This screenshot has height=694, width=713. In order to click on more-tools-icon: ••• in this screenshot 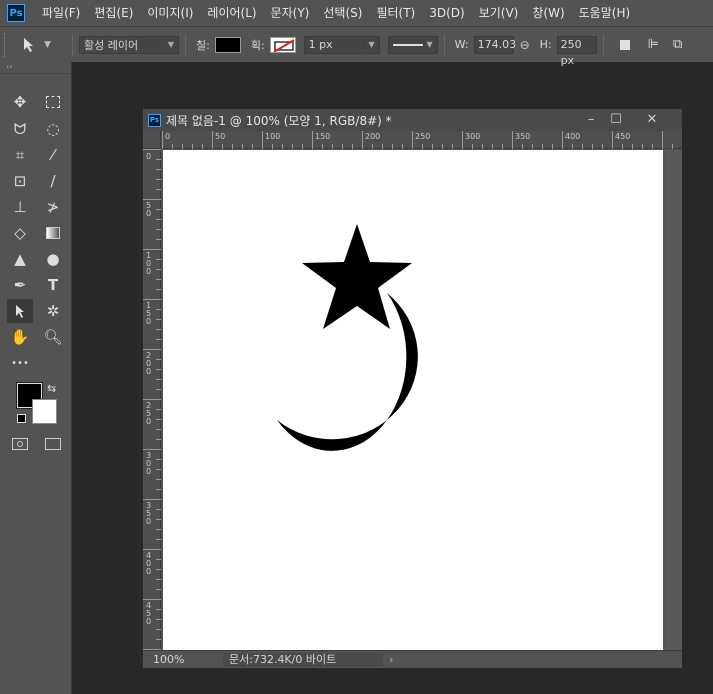, I will do `click(20, 363)`.